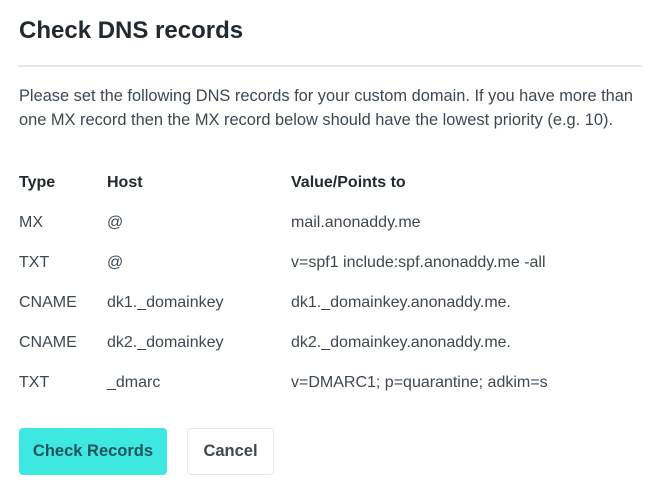 This screenshot has width=662, height=495. I want to click on record-host: dk2._domainkey, so click(165, 342).